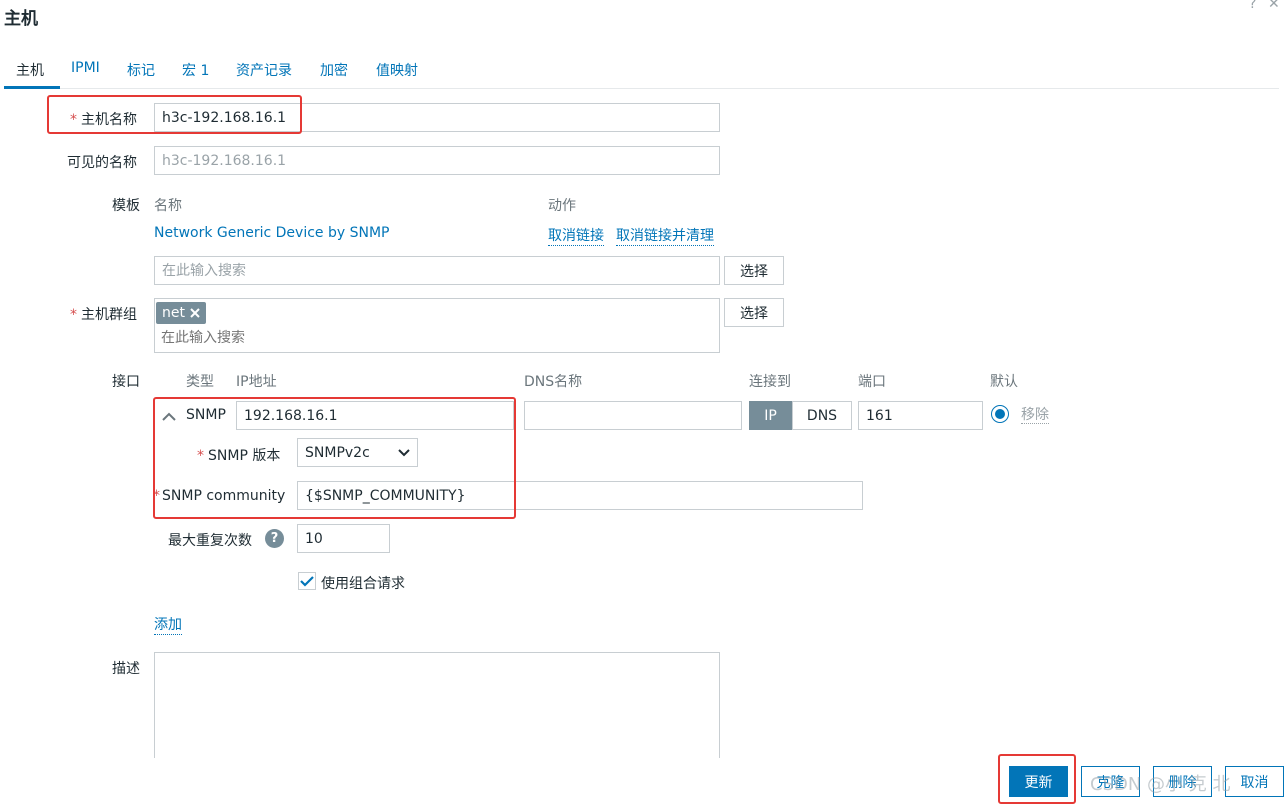  Describe the element at coordinates (21, 19) in the screenshot. I see `dialog-title: 主机` at that location.